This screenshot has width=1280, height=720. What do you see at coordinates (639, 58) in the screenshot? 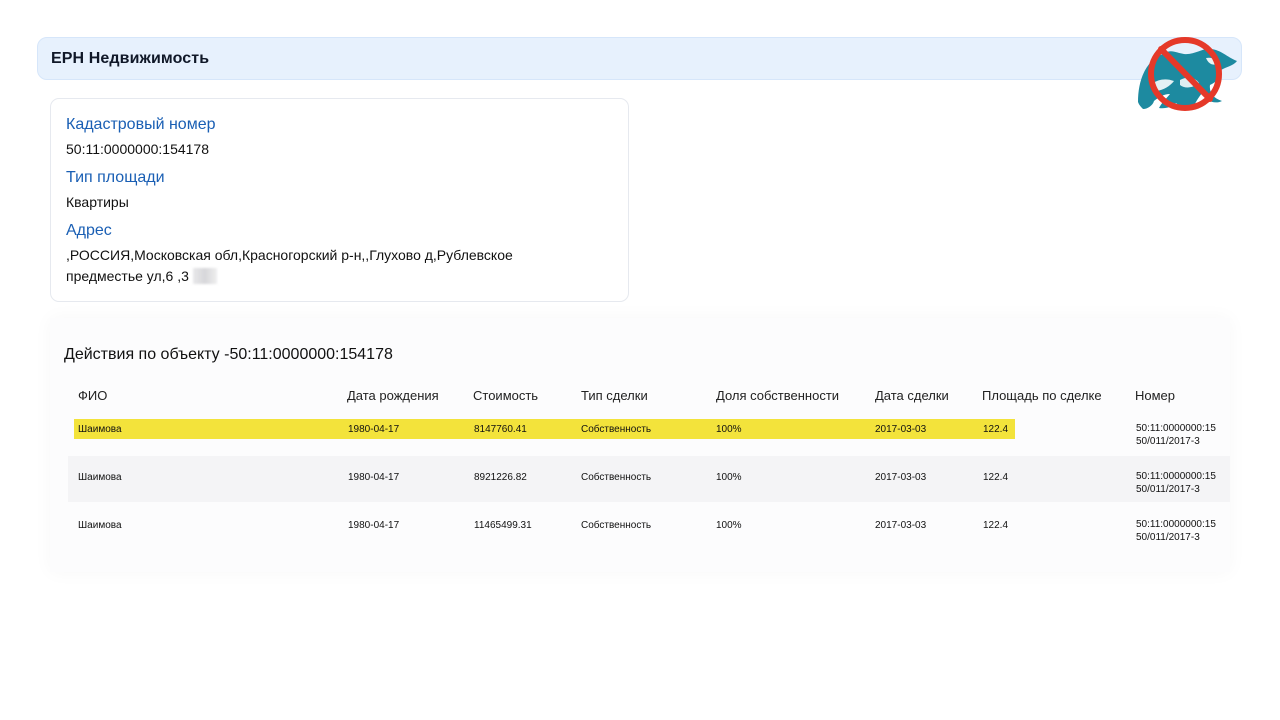
I see `header-bar: ЕРН Недвижимость` at bounding box center [639, 58].